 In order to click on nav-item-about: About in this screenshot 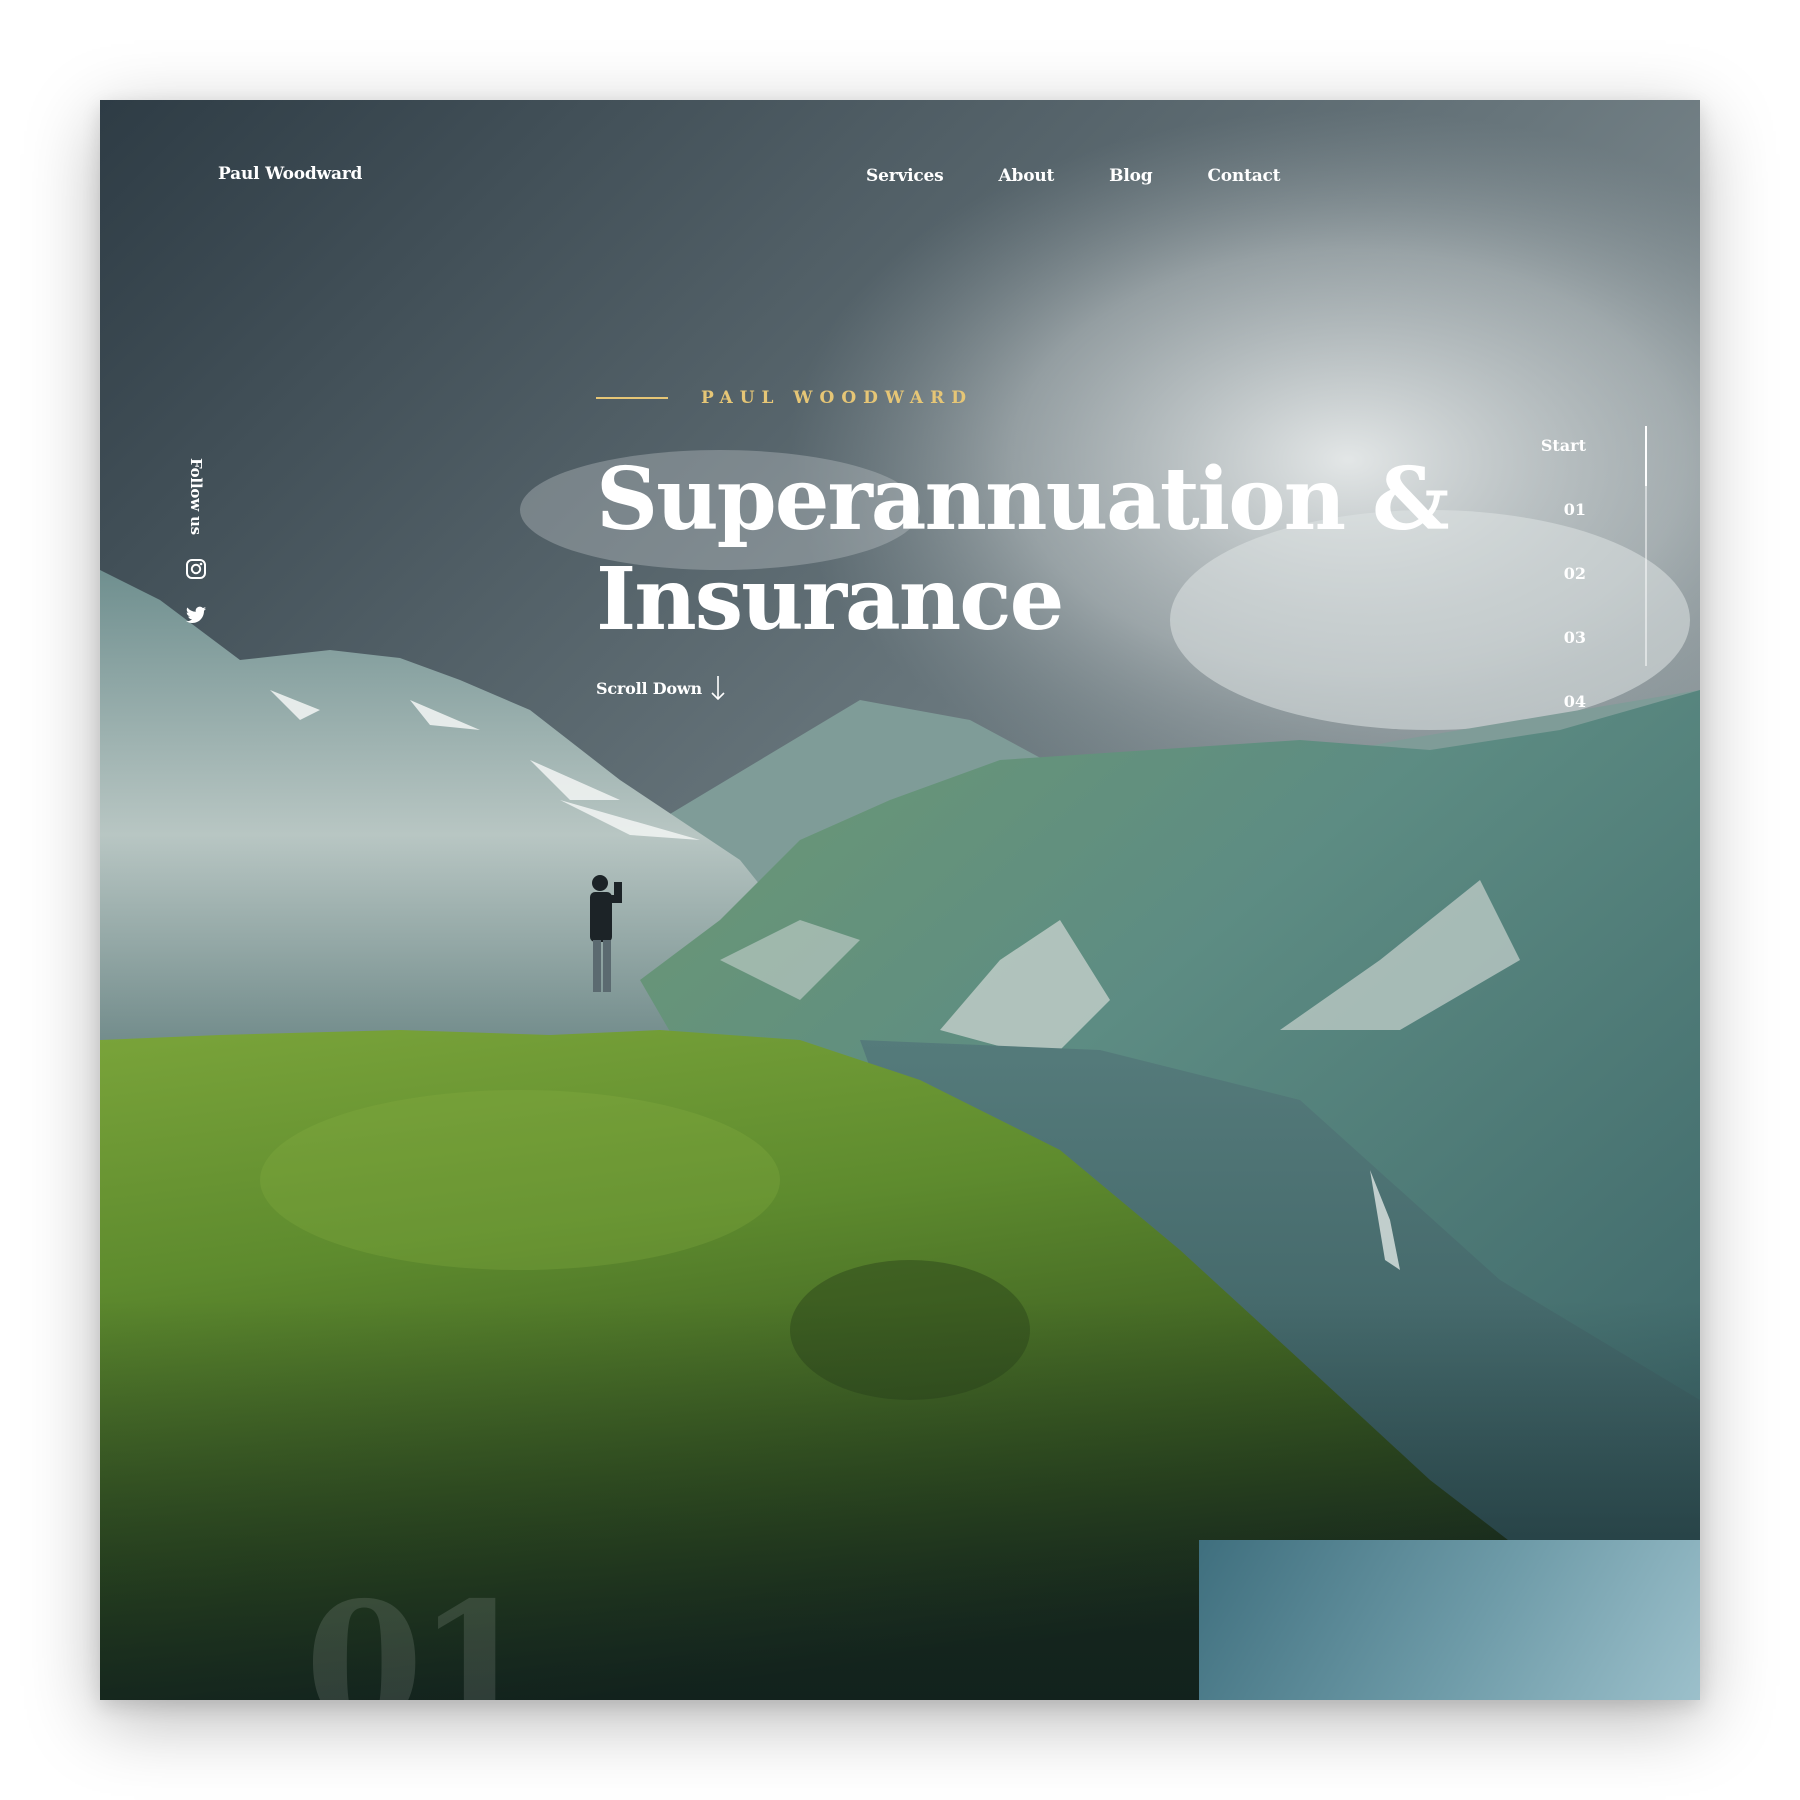, I will do `click(1027, 176)`.